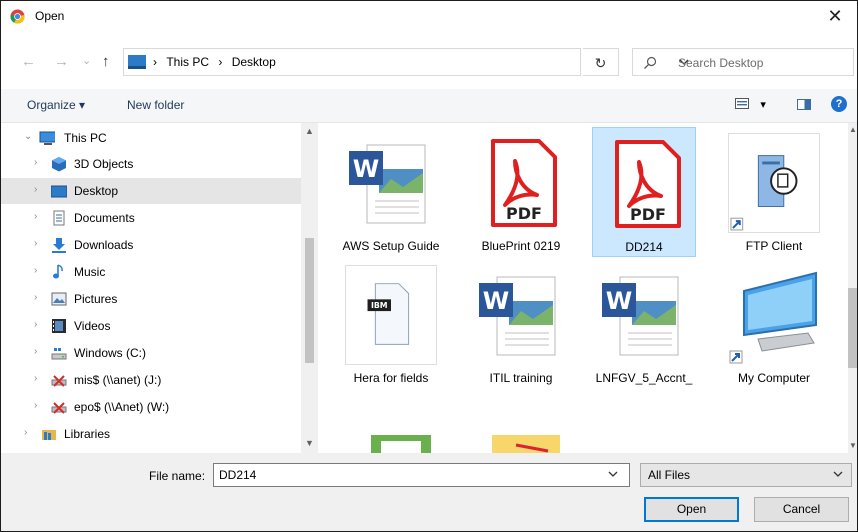  What do you see at coordinates (391, 246) in the screenshot?
I see `file-name: AWS Setup Guide` at bounding box center [391, 246].